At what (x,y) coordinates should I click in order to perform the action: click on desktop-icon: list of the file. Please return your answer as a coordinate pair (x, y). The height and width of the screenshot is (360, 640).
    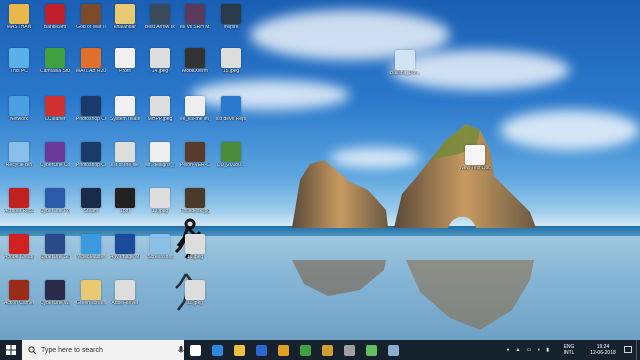
    Looking at the image, I should click on (125, 155).